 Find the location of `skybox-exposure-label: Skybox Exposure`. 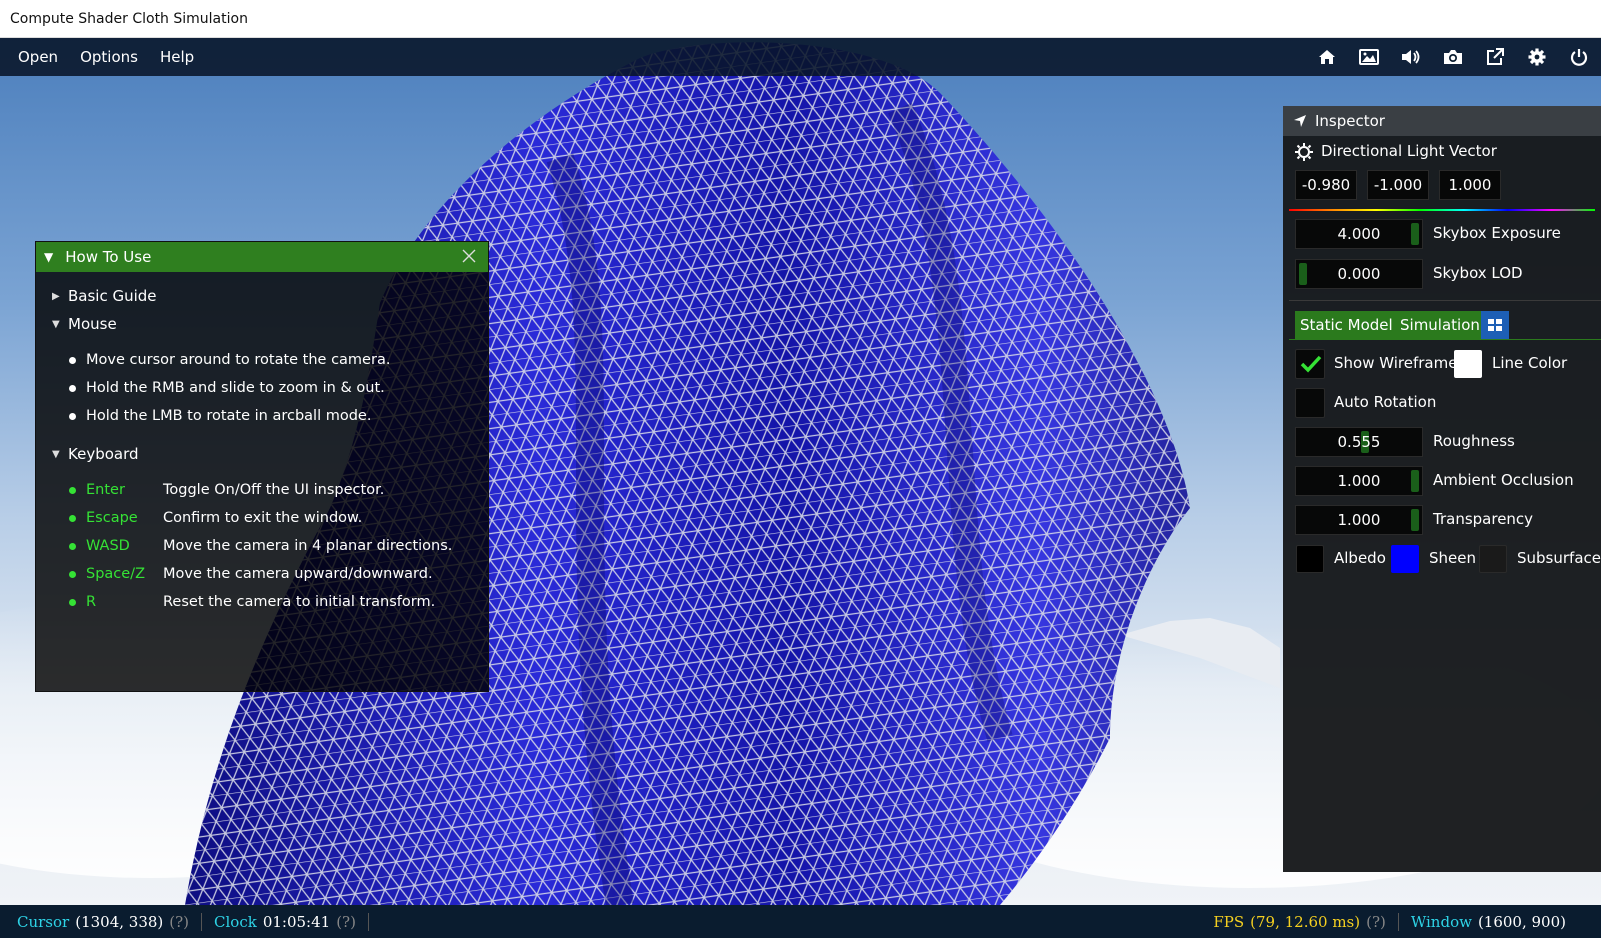

skybox-exposure-label: Skybox Exposure is located at coordinates (1497, 233).